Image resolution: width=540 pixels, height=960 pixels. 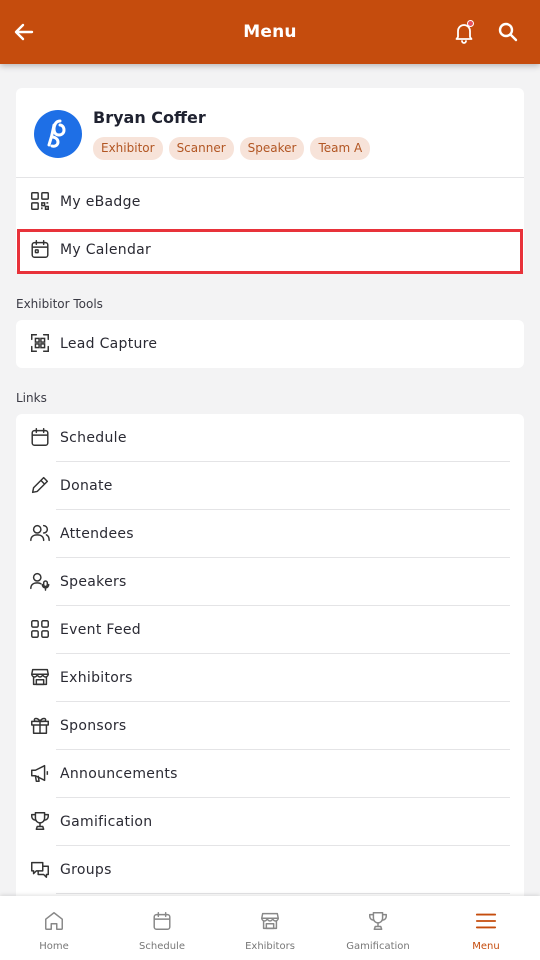 What do you see at coordinates (40, 343) in the screenshot?
I see `scan-icon` at bounding box center [40, 343].